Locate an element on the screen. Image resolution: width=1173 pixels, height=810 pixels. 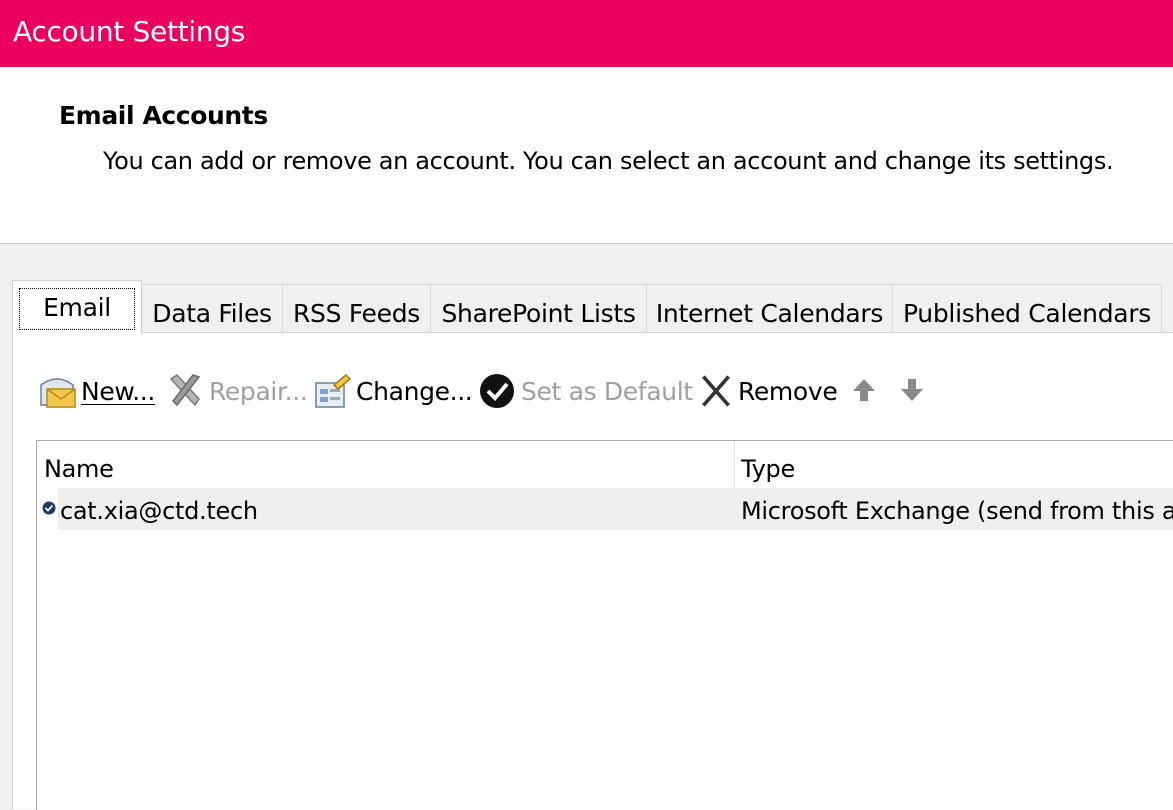
change-settings-icon is located at coordinates (332, 391).